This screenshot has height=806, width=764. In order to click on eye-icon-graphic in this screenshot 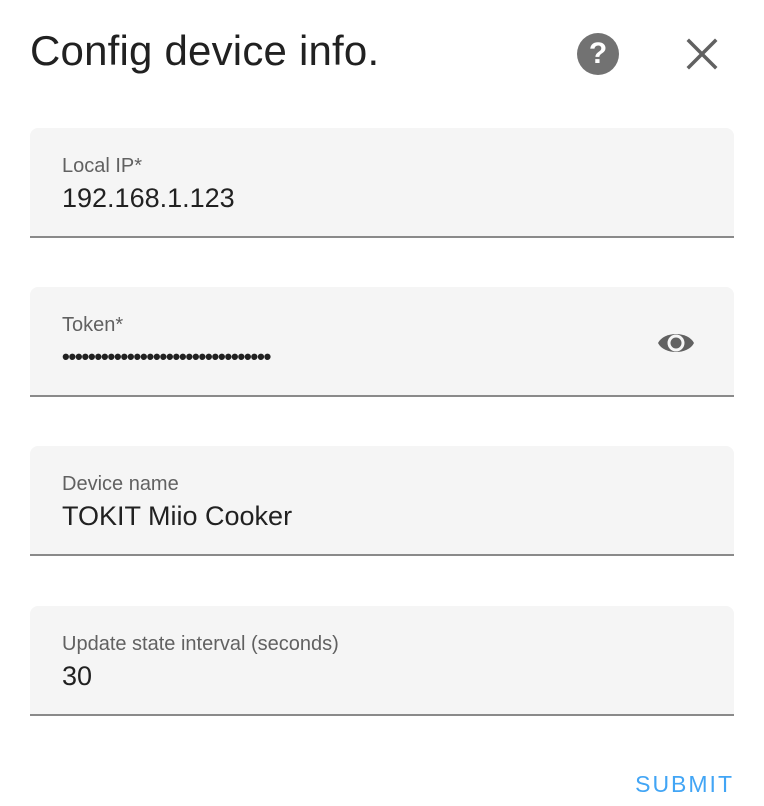, I will do `click(676, 343)`.